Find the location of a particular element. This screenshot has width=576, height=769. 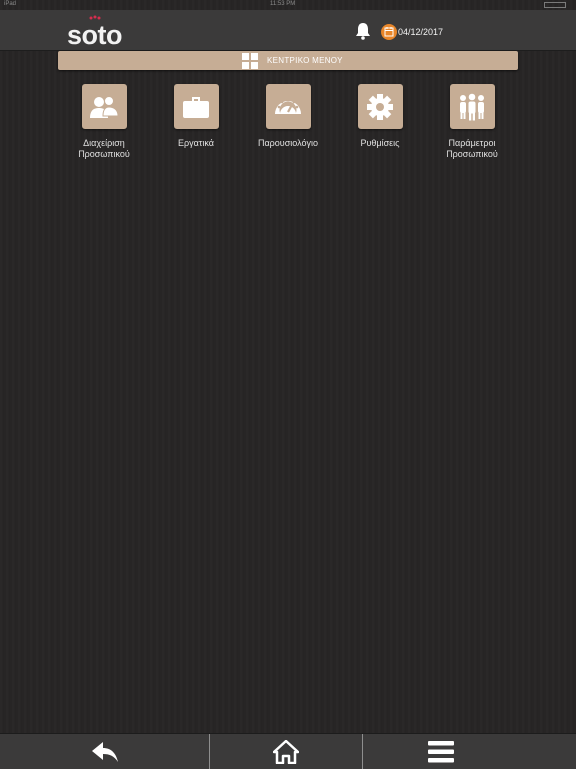

tile-staff-parameters-button is located at coordinates (472, 106).